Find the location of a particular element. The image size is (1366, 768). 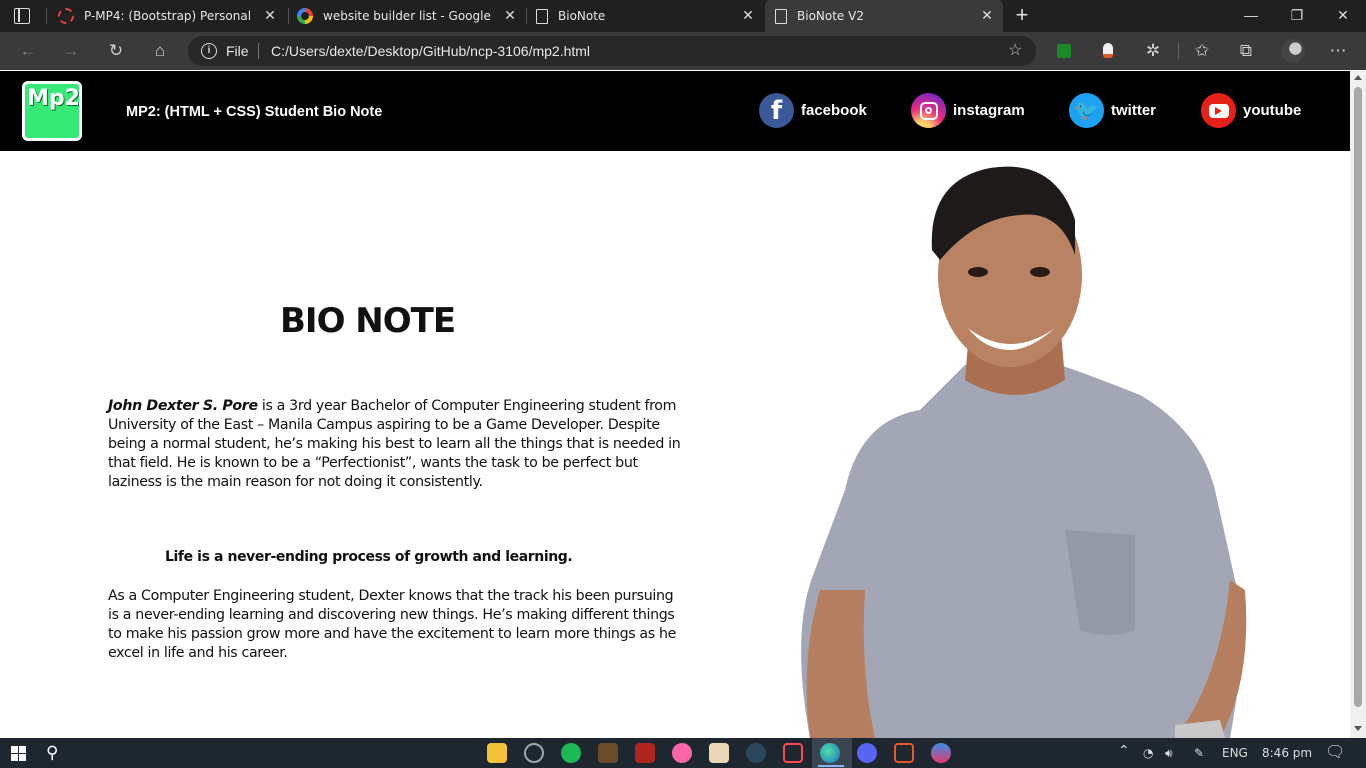

steam-like-icon is located at coordinates (534, 753).